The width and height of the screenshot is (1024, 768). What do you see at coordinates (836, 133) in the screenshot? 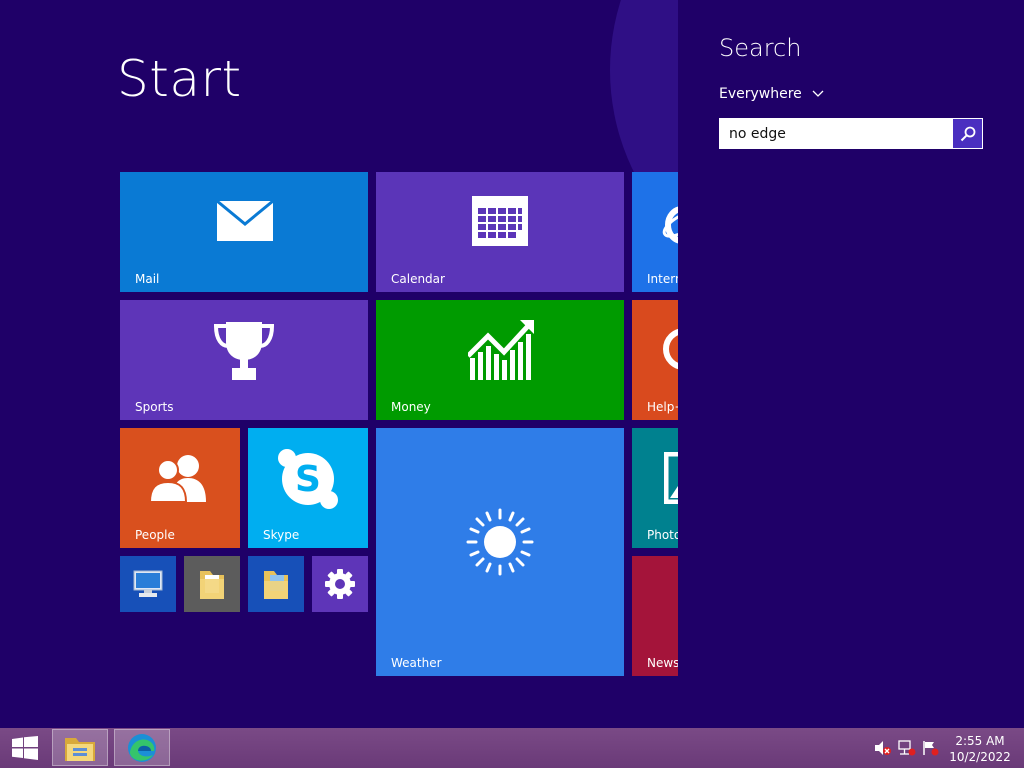
I see `search-input` at bounding box center [836, 133].